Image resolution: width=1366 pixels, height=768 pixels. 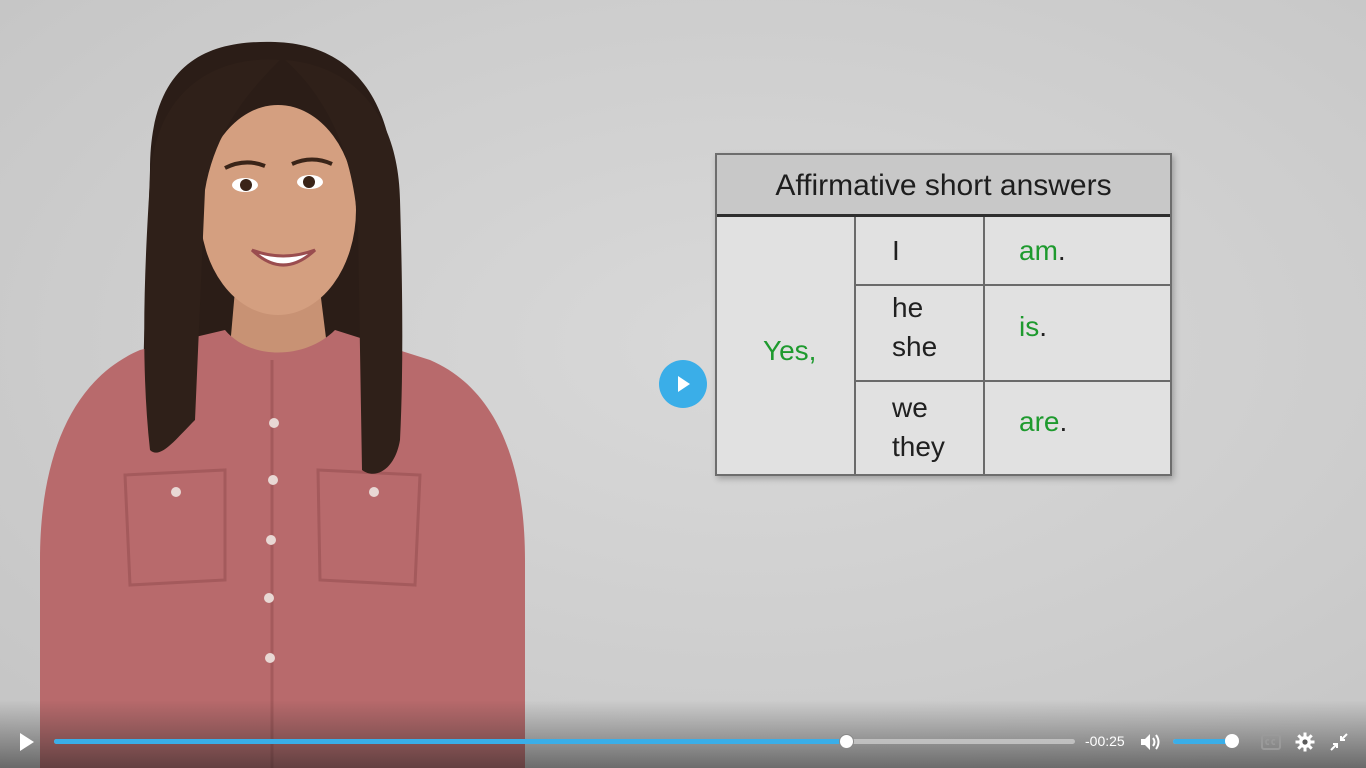 What do you see at coordinates (790, 350) in the screenshot?
I see `yes-cell: Yes,` at bounding box center [790, 350].